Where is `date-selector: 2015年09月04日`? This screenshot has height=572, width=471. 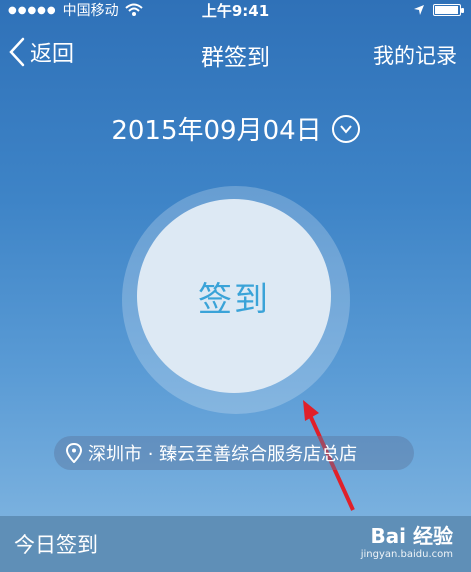
date-selector: 2015年09月04日 is located at coordinates (235, 128).